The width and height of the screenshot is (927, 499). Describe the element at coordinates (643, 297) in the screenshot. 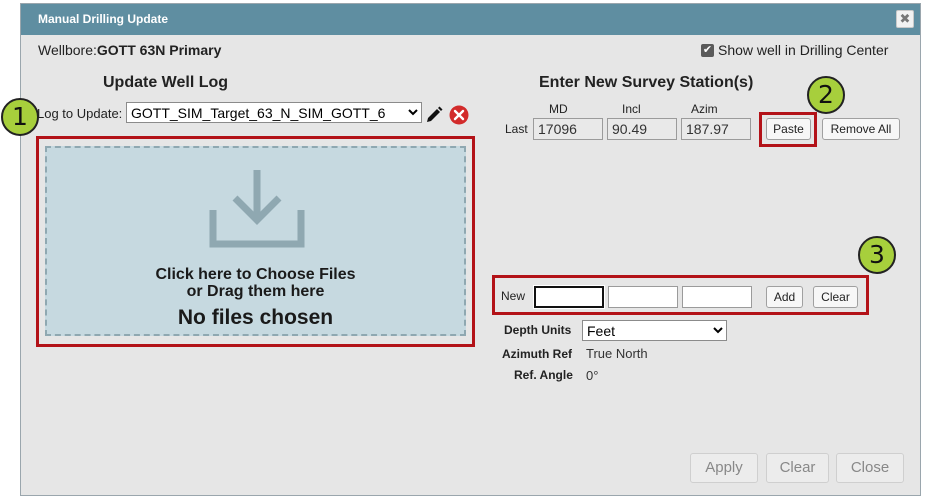

I see `new-incl-input` at that location.